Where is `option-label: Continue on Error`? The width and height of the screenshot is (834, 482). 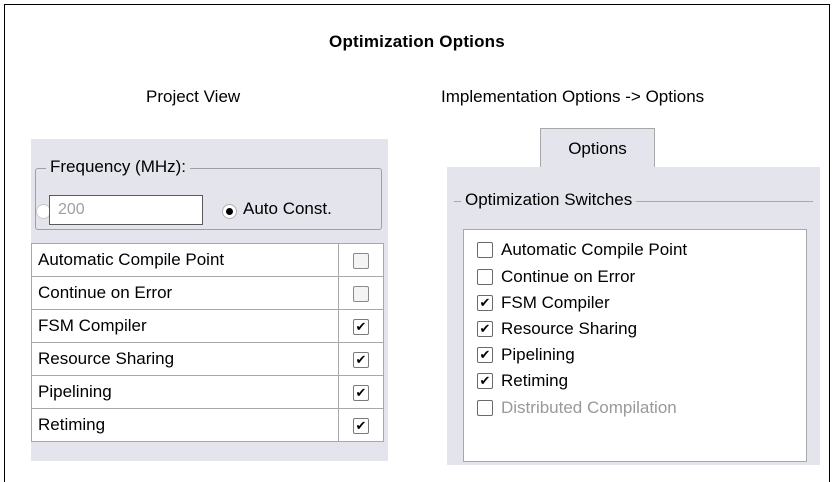
option-label: Continue on Error is located at coordinates (185, 293).